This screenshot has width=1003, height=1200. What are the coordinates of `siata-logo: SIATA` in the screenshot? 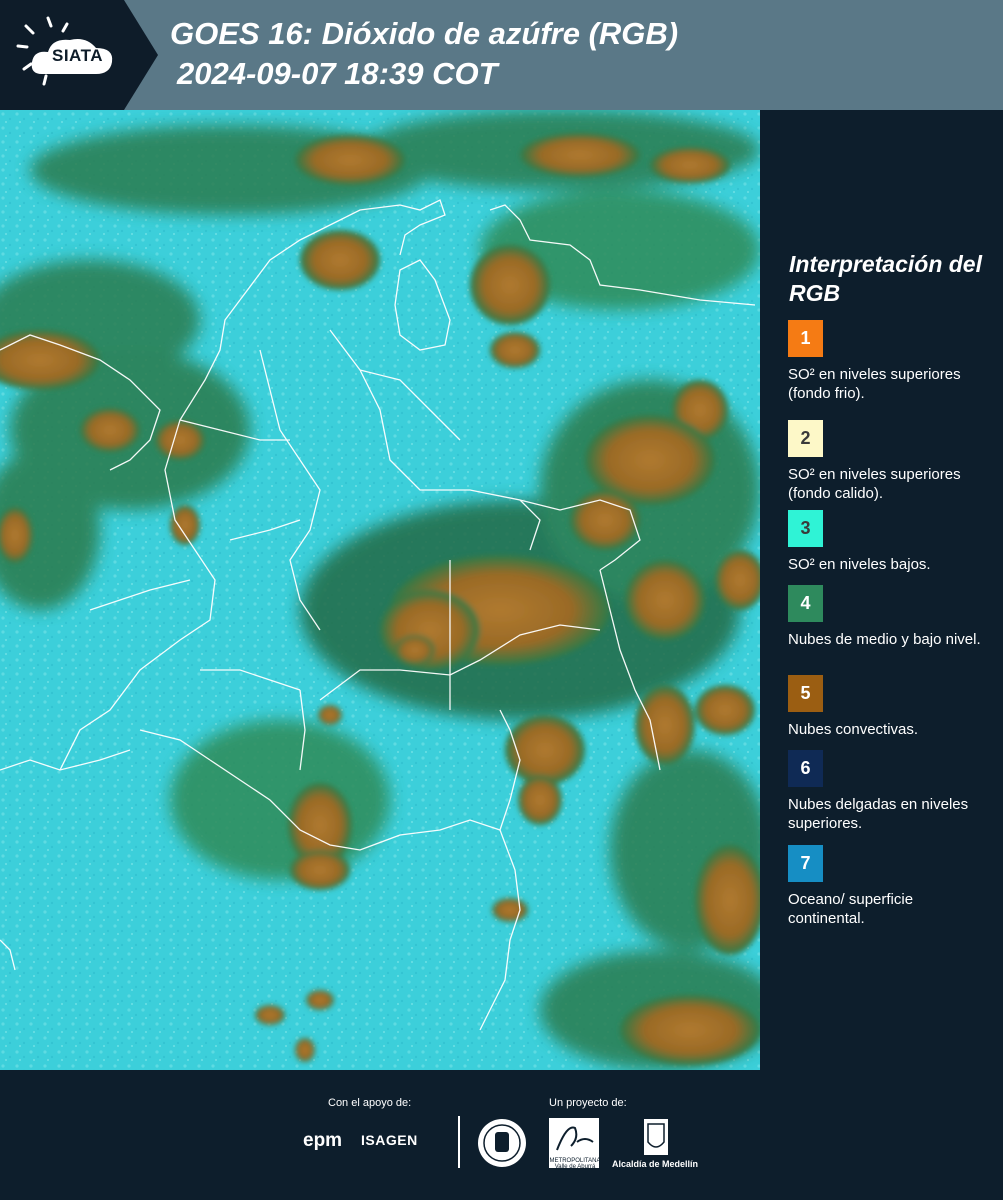 It's located at (79, 55).